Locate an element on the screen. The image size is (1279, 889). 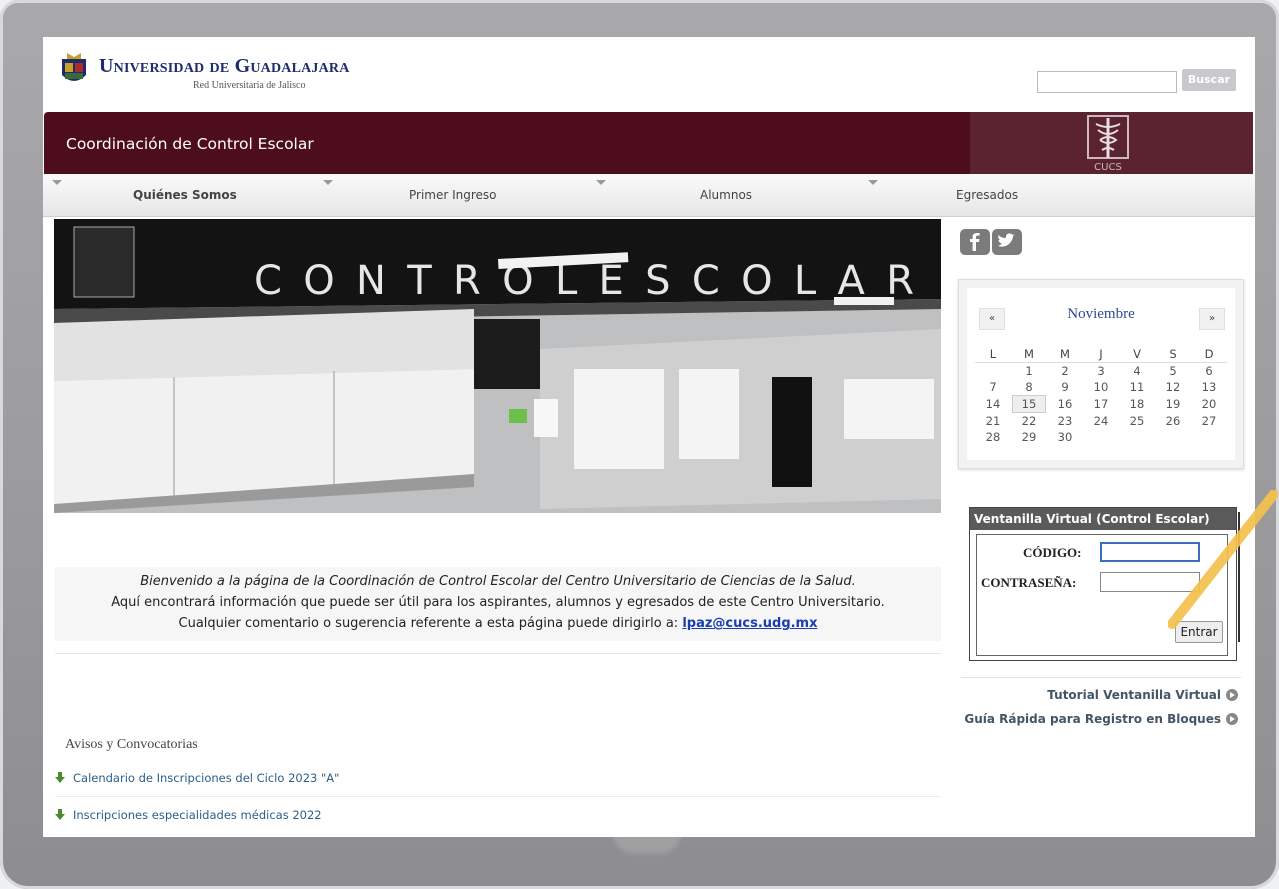
avisos-heading: Avisos y Convocatorias is located at coordinates (131, 744).